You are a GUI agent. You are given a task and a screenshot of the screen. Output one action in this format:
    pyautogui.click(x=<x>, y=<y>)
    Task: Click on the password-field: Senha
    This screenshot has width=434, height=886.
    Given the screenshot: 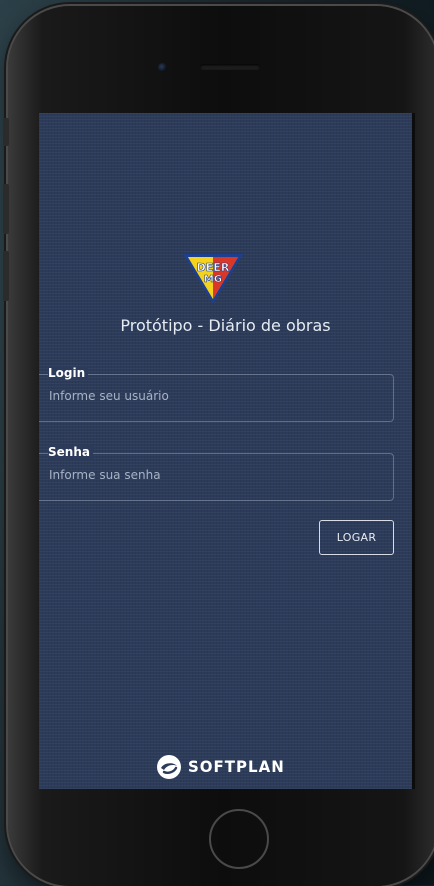 What is the action you would take?
    pyautogui.click(x=216, y=473)
    